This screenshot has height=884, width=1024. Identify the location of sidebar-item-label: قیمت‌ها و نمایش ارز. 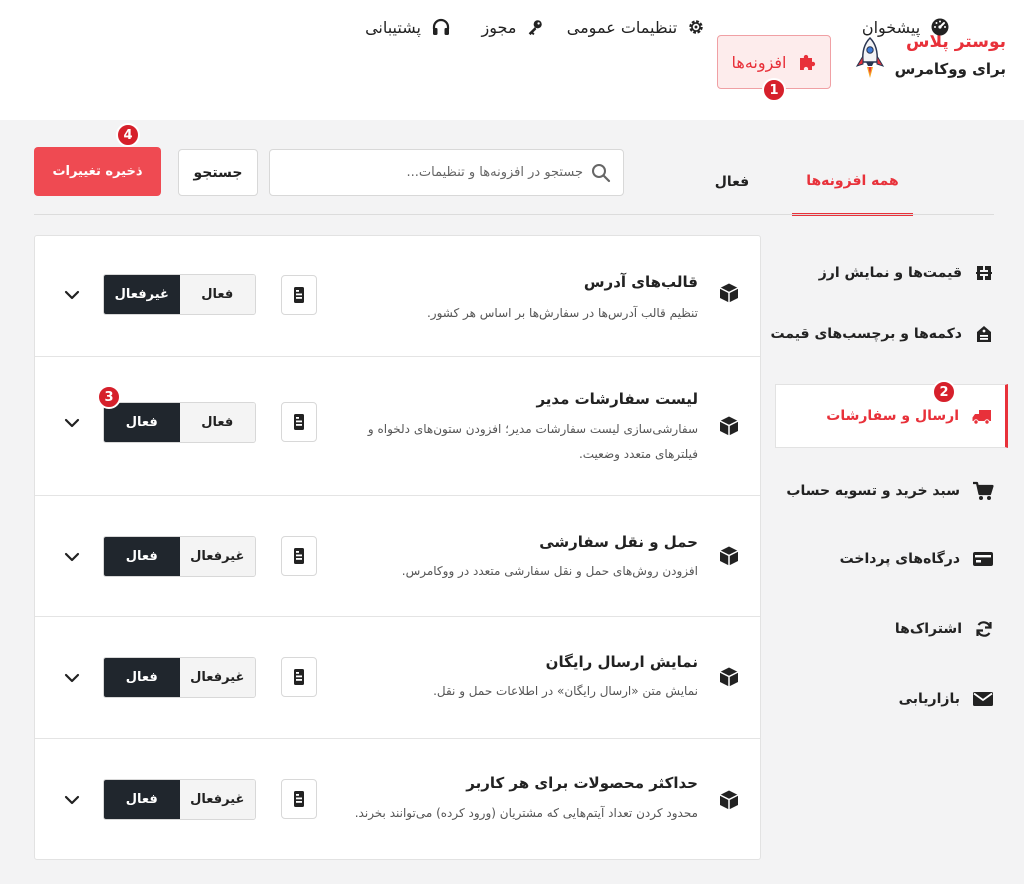
(890, 273).